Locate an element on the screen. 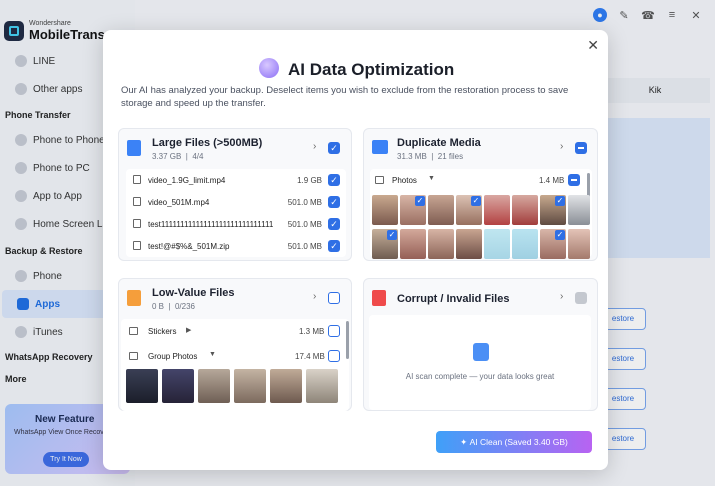 The width and height of the screenshot is (715, 486). list-item: video_1.9G_limit.mp4 1.9 GB ✓ is located at coordinates (236, 180).